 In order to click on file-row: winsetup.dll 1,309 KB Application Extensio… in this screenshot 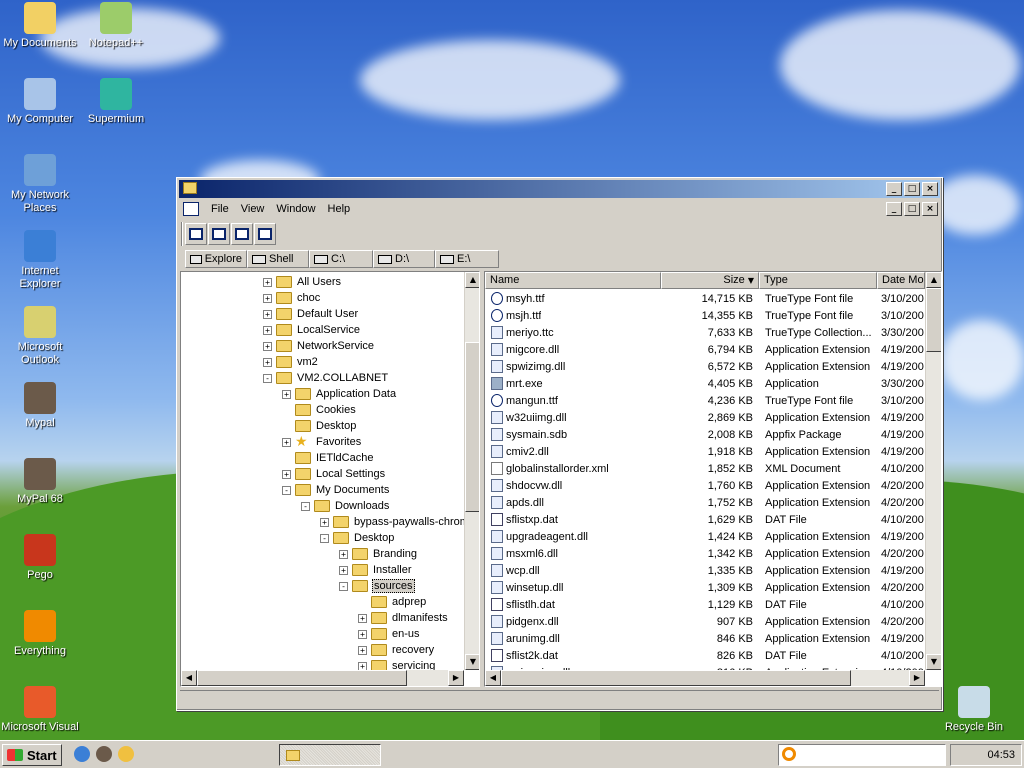, I will do `click(705, 587)`.